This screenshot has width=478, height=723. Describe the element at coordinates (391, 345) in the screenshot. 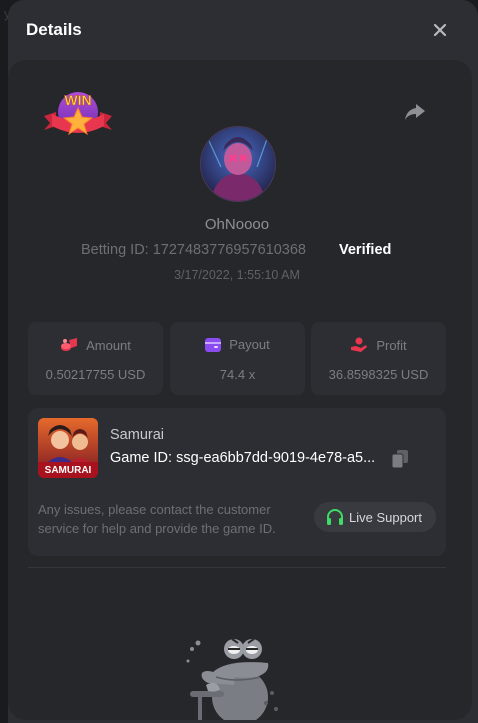

I see `profit-label: Profit` at that location.